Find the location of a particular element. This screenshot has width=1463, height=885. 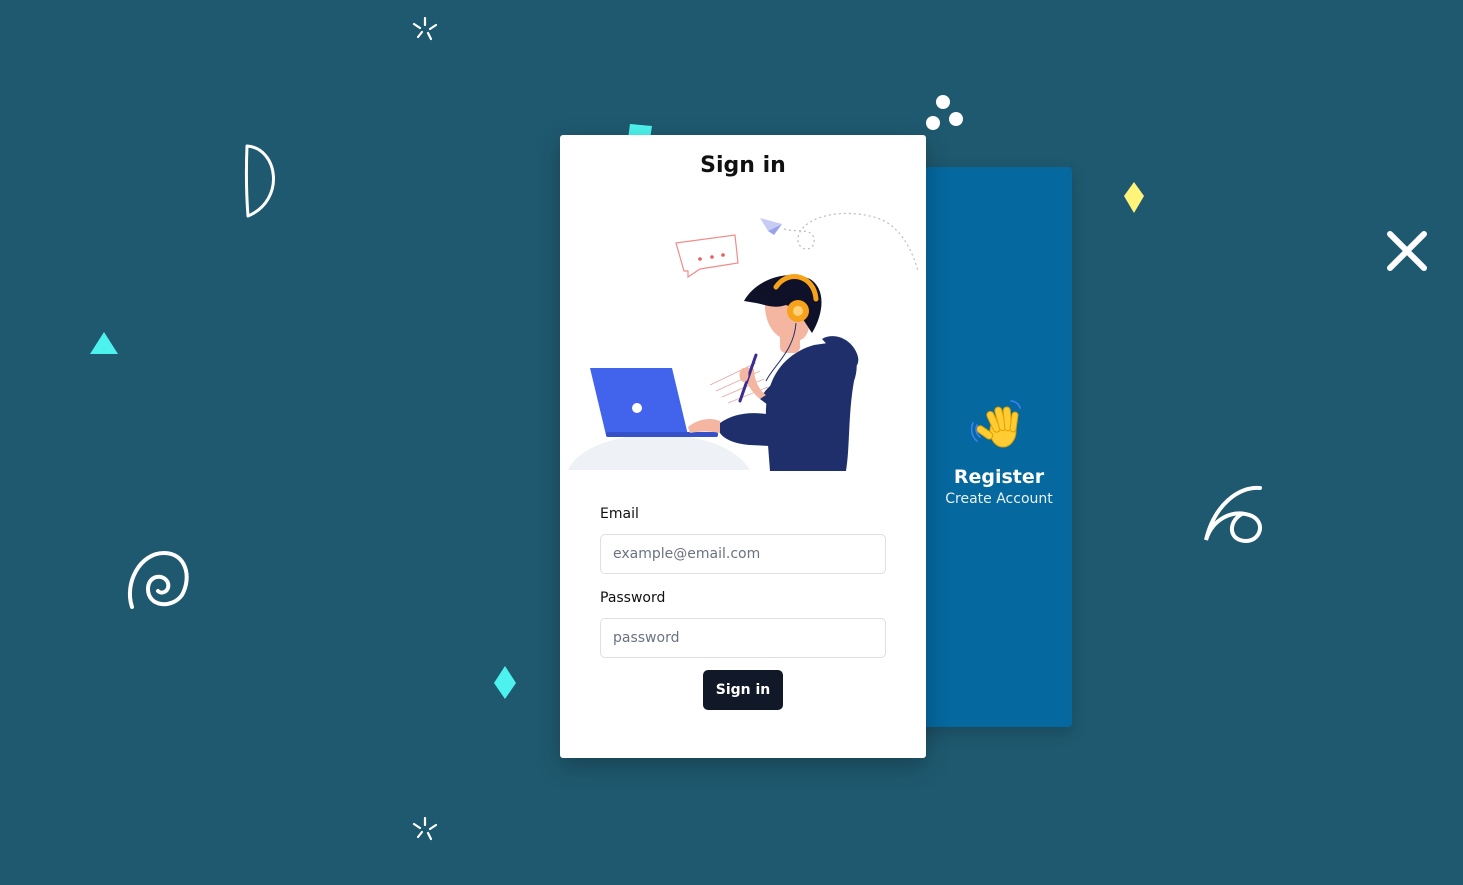

x-doodle-icon is located at coordinates (1407, 251).